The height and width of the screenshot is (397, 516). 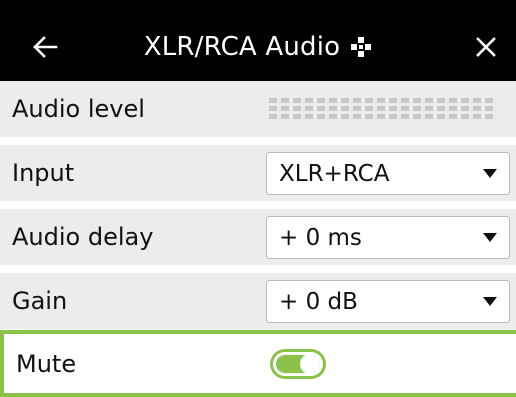 I want to click on input-label: Input, so click(x=43, y=173).